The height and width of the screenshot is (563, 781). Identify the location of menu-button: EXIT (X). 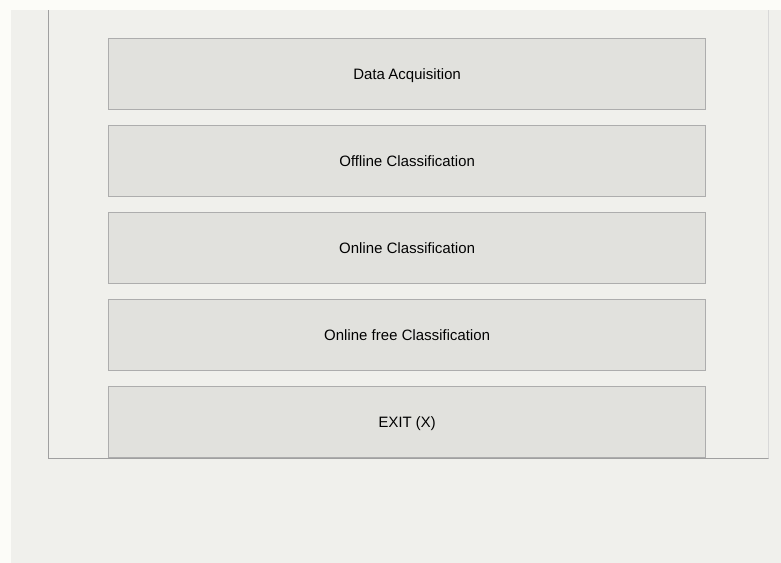
(407, 422).